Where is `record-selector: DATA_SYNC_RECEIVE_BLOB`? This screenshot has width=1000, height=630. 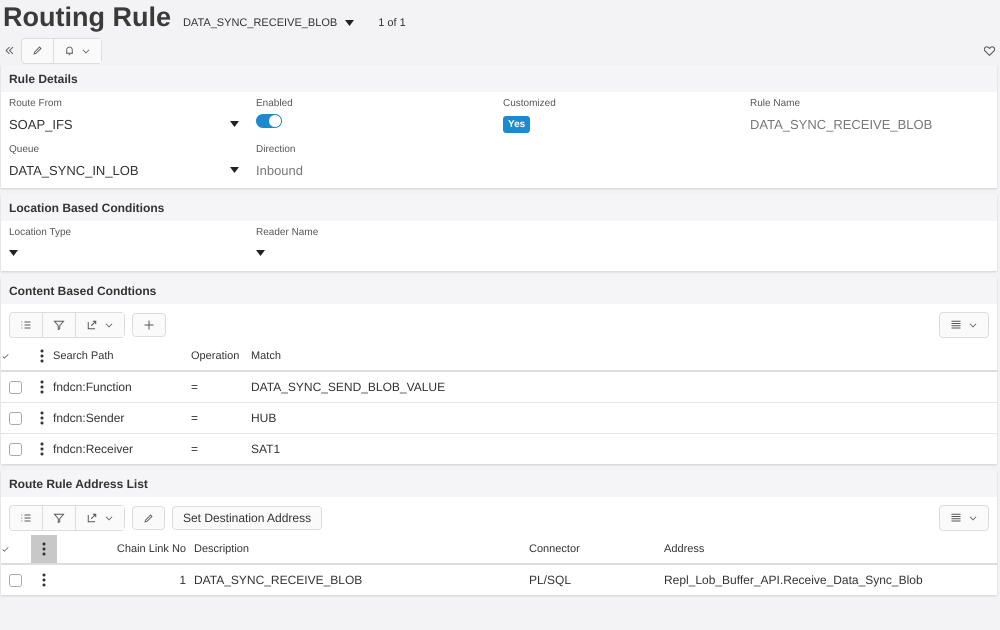
record-selector: DATA_SYNC_RECEIVE_BLOB is located at coordinates (268, 23).